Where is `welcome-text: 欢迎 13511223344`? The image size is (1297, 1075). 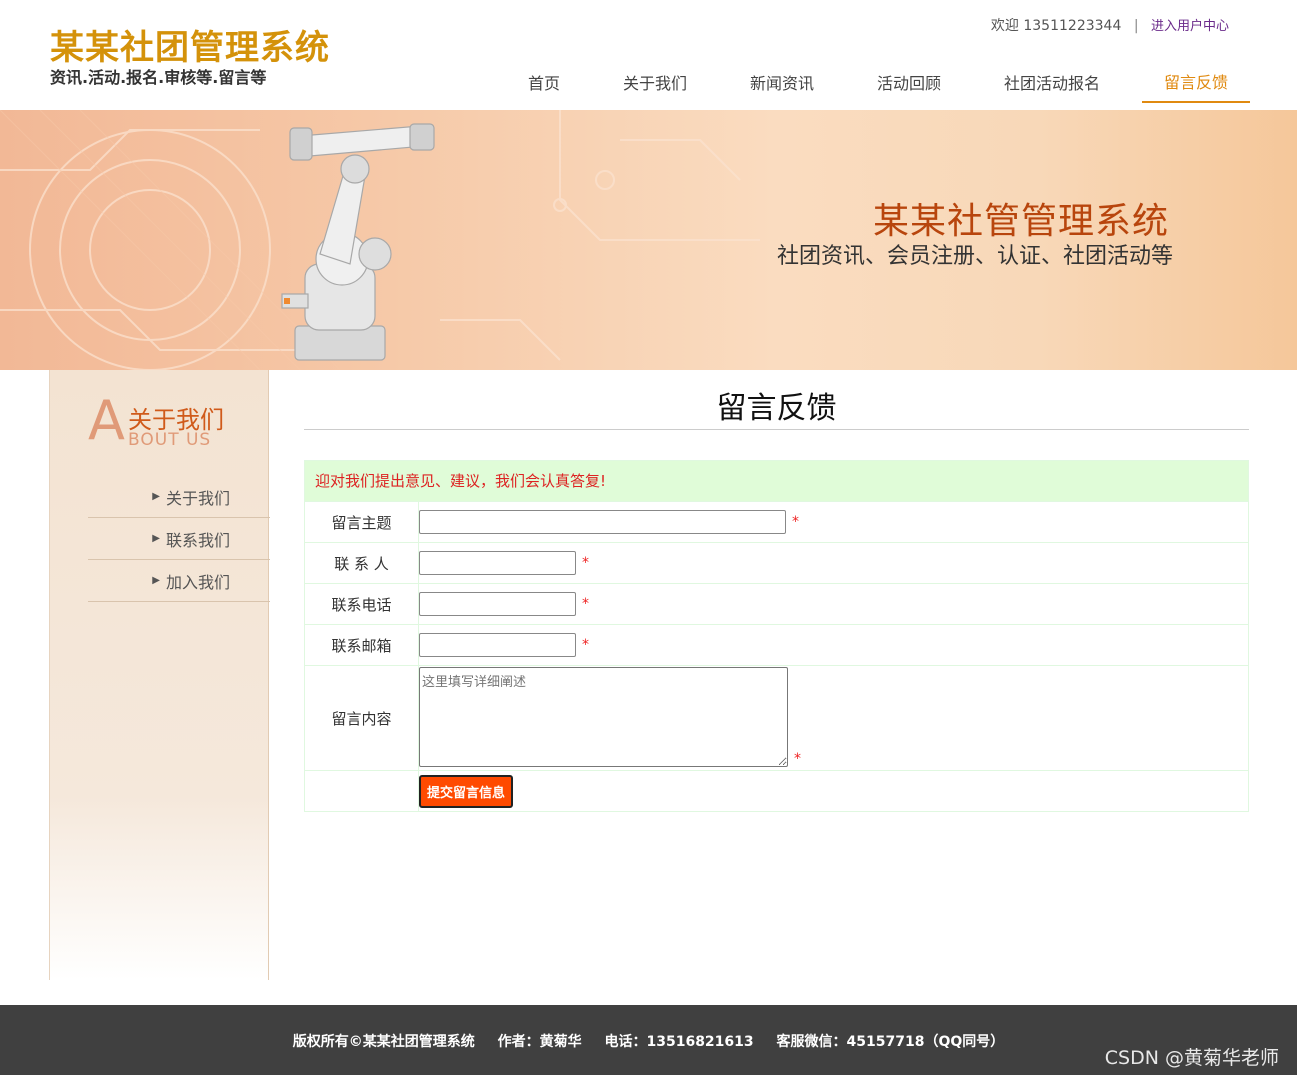
welcome-text: 欢迎 13511223344 is located at coordinates (1056, 26).